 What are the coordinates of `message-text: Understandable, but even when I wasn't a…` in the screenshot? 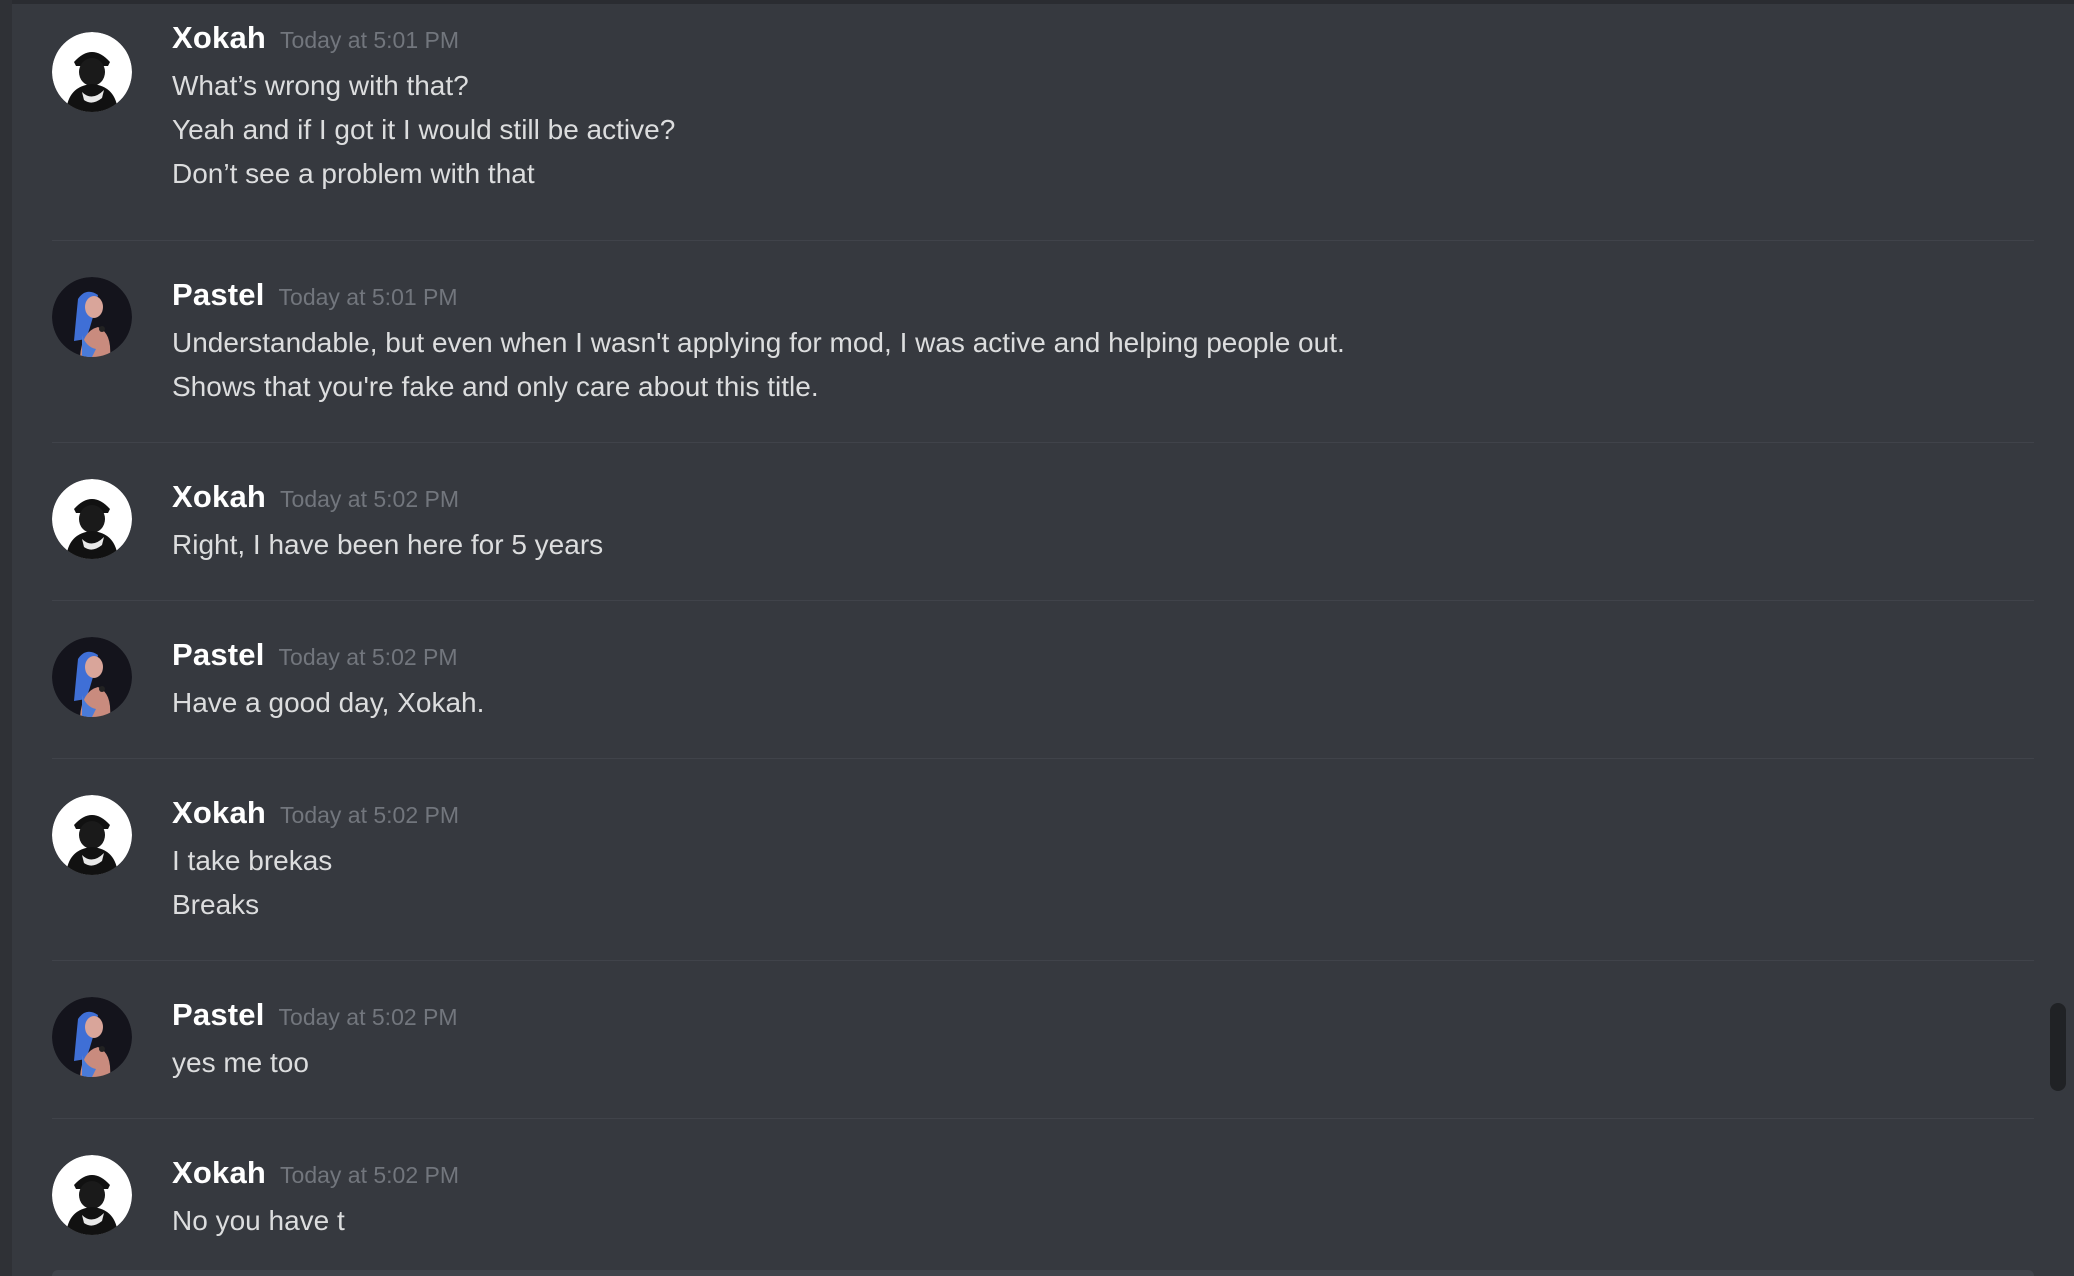 It's located at (758, 342).